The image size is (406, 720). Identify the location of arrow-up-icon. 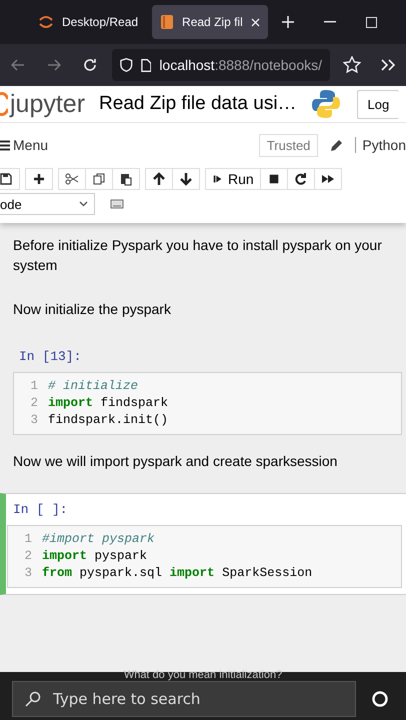
(159, 179).